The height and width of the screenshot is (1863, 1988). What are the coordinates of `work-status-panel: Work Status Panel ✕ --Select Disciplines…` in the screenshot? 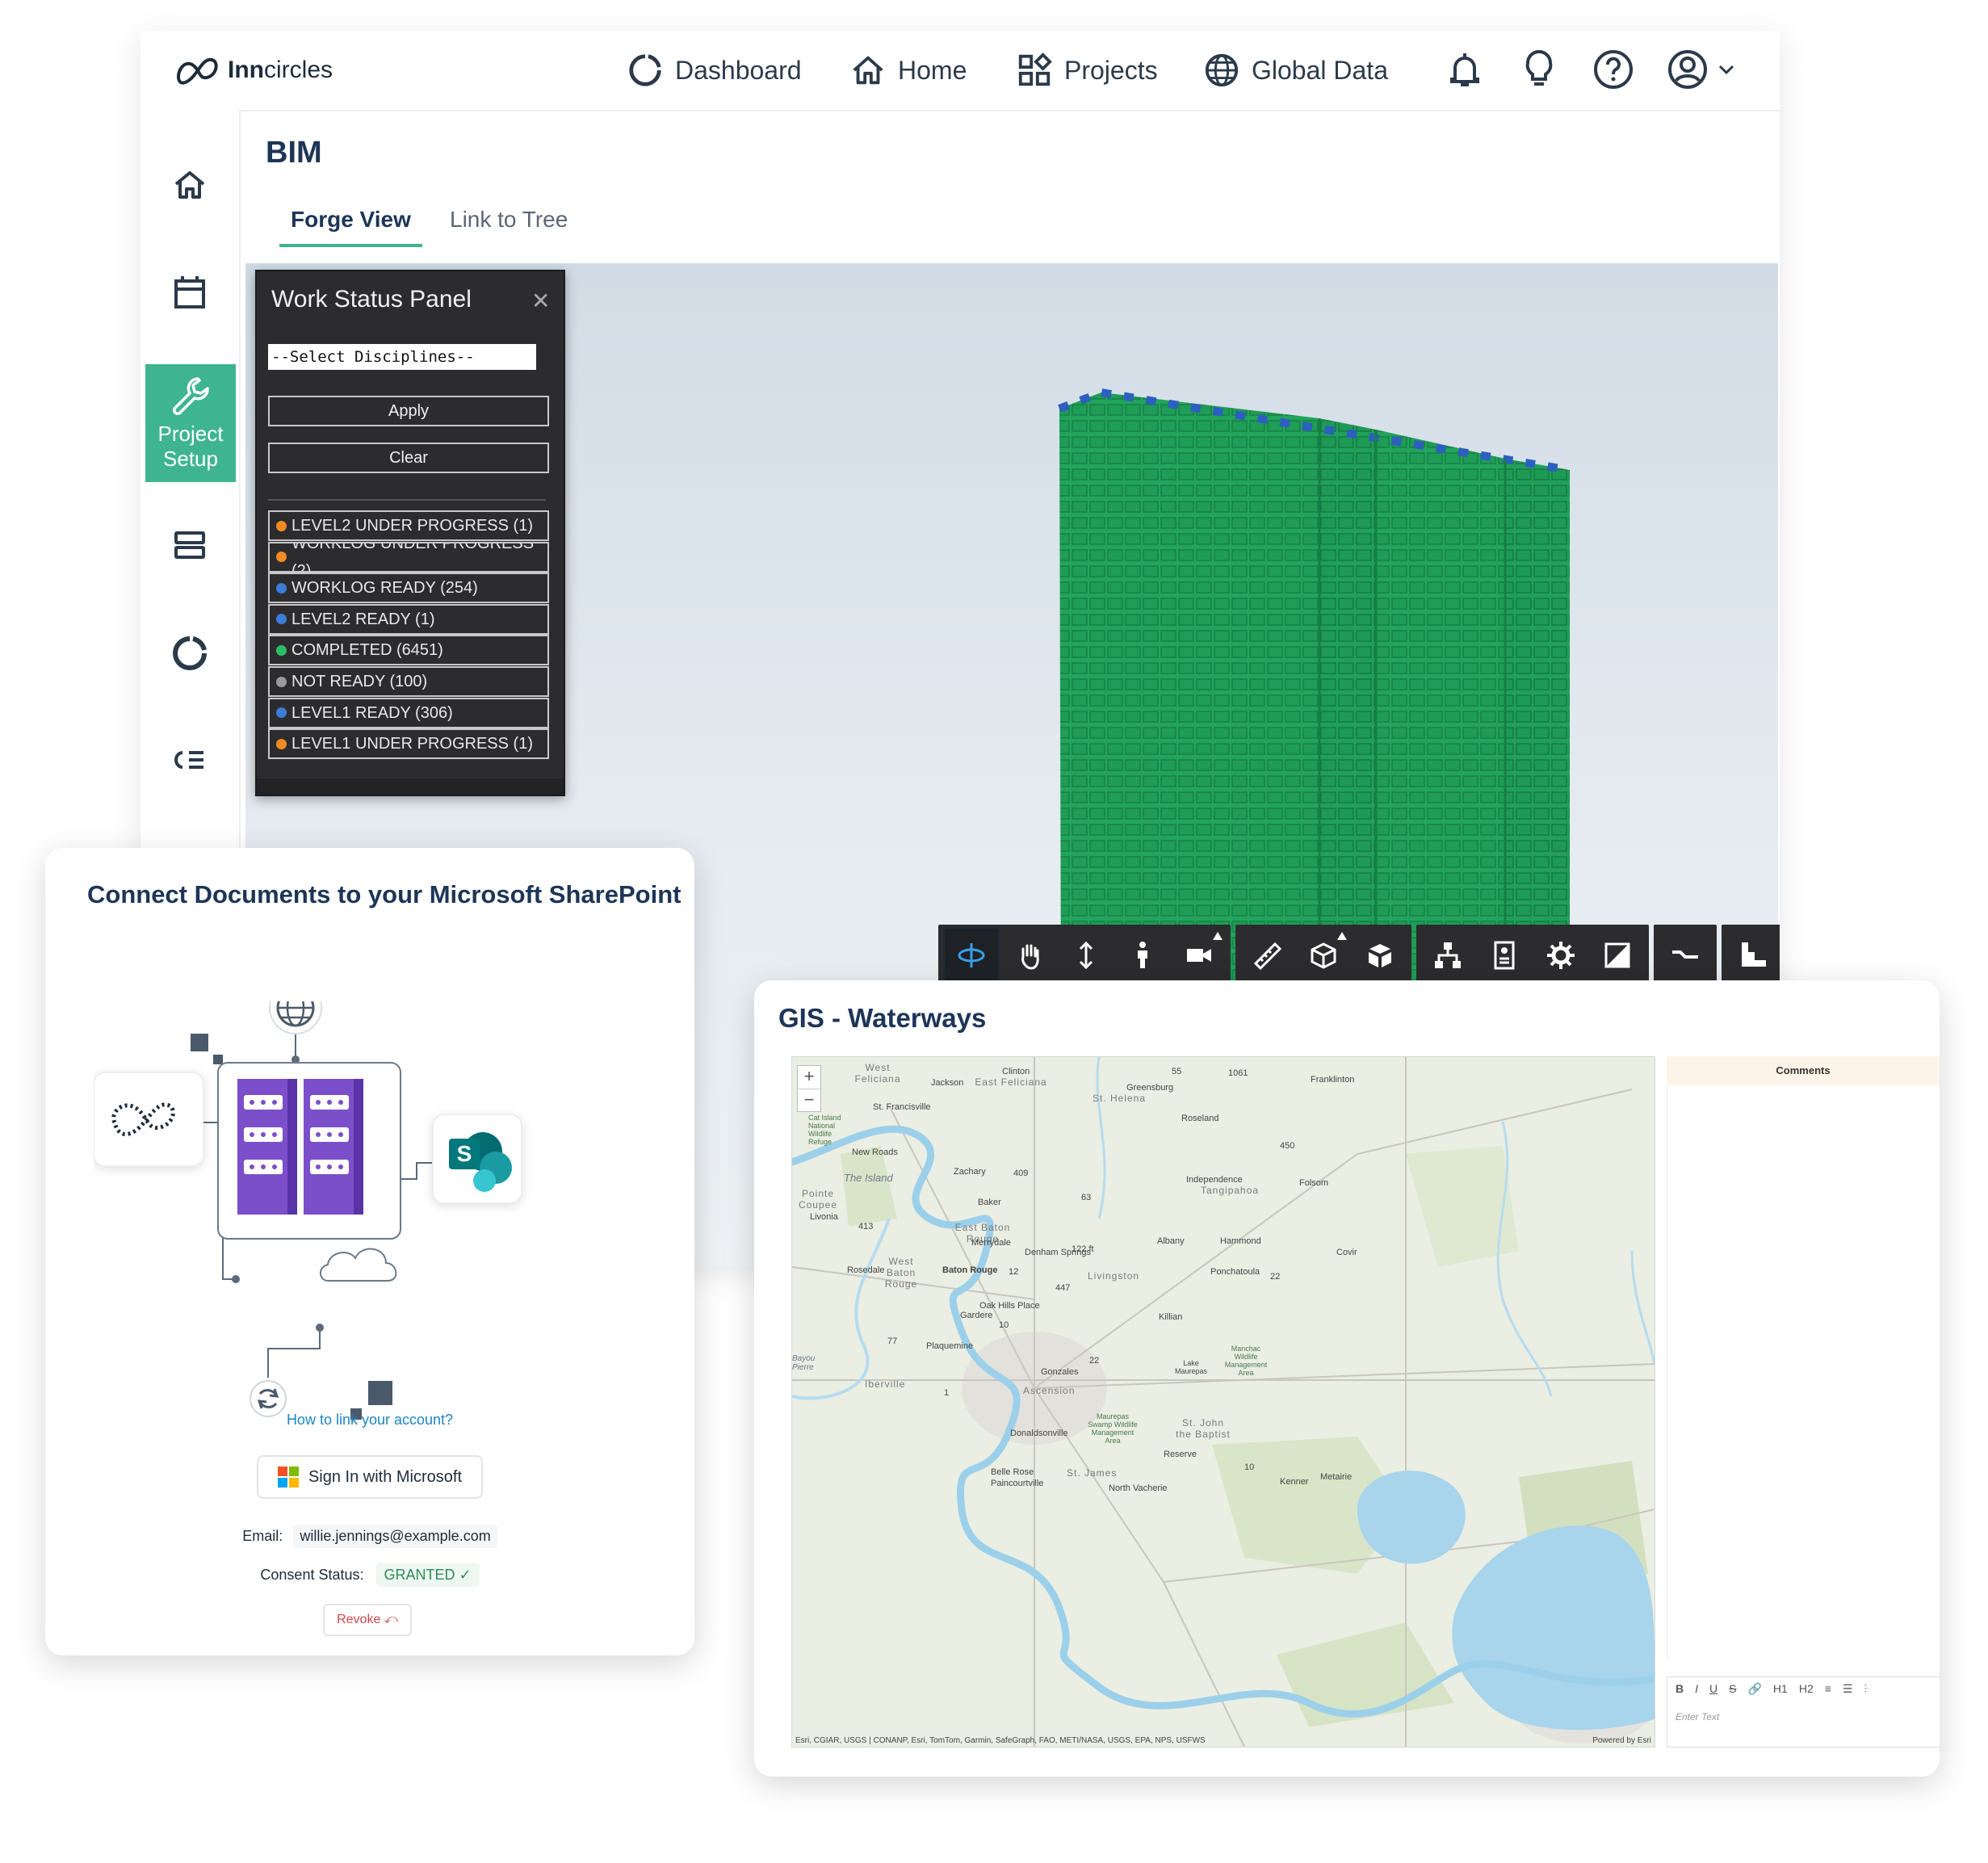 It's located at (410, 533).